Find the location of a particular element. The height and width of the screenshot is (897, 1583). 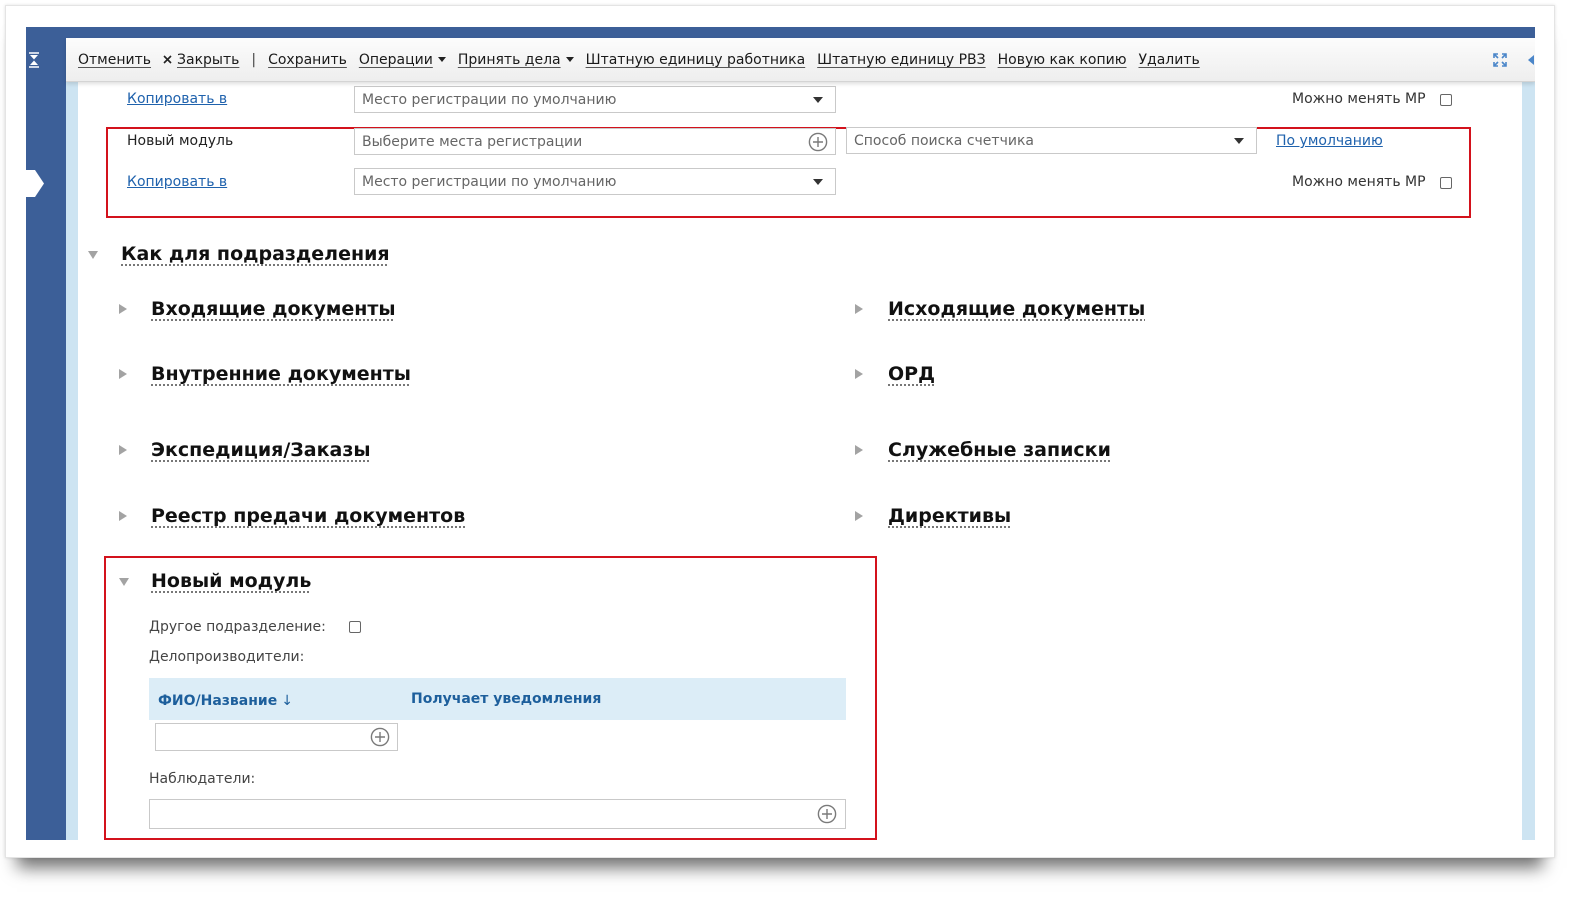

subsection-memos: Служебные записки is located at coordinates (999, 450).